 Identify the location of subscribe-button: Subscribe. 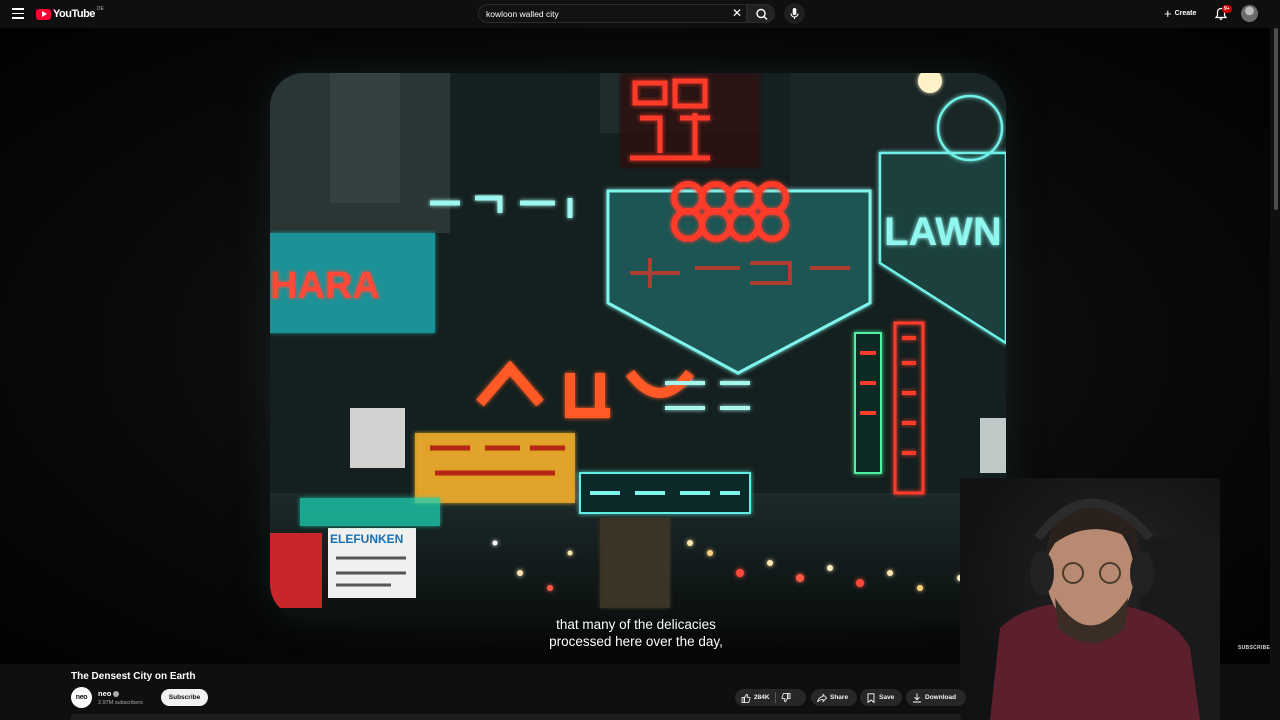
(184, 697).